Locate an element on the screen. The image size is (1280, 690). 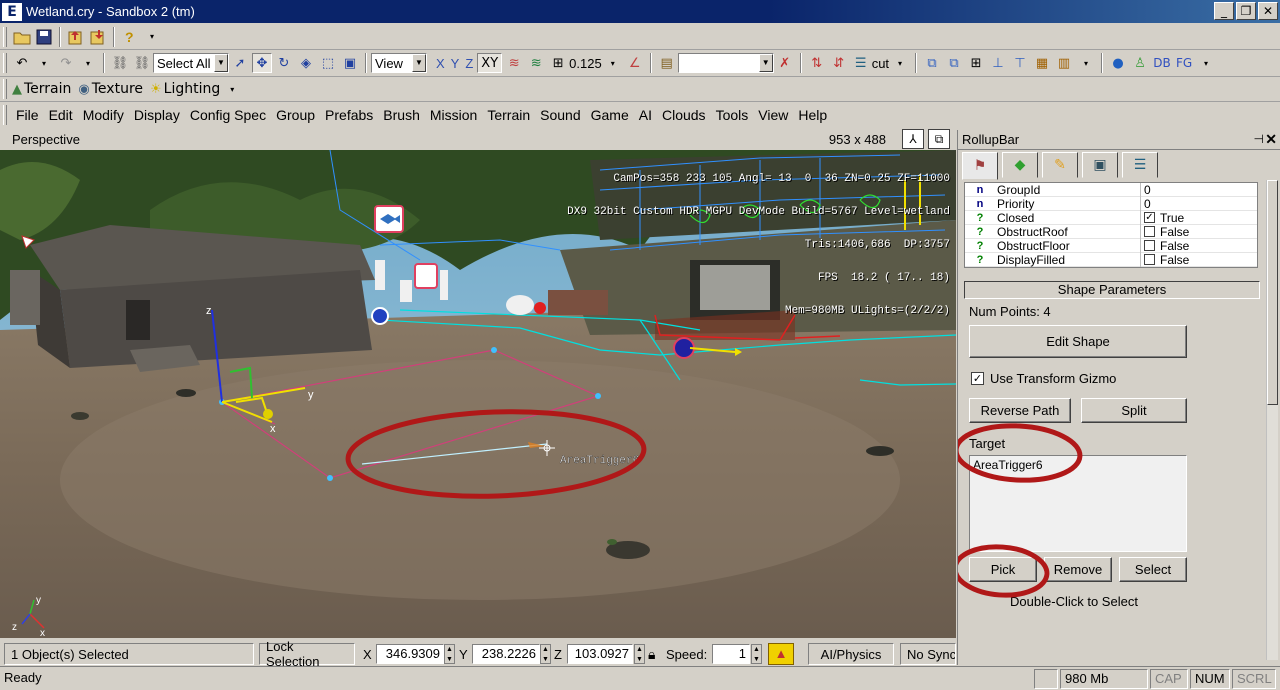
import-icon is located at coordinates (98, 37).